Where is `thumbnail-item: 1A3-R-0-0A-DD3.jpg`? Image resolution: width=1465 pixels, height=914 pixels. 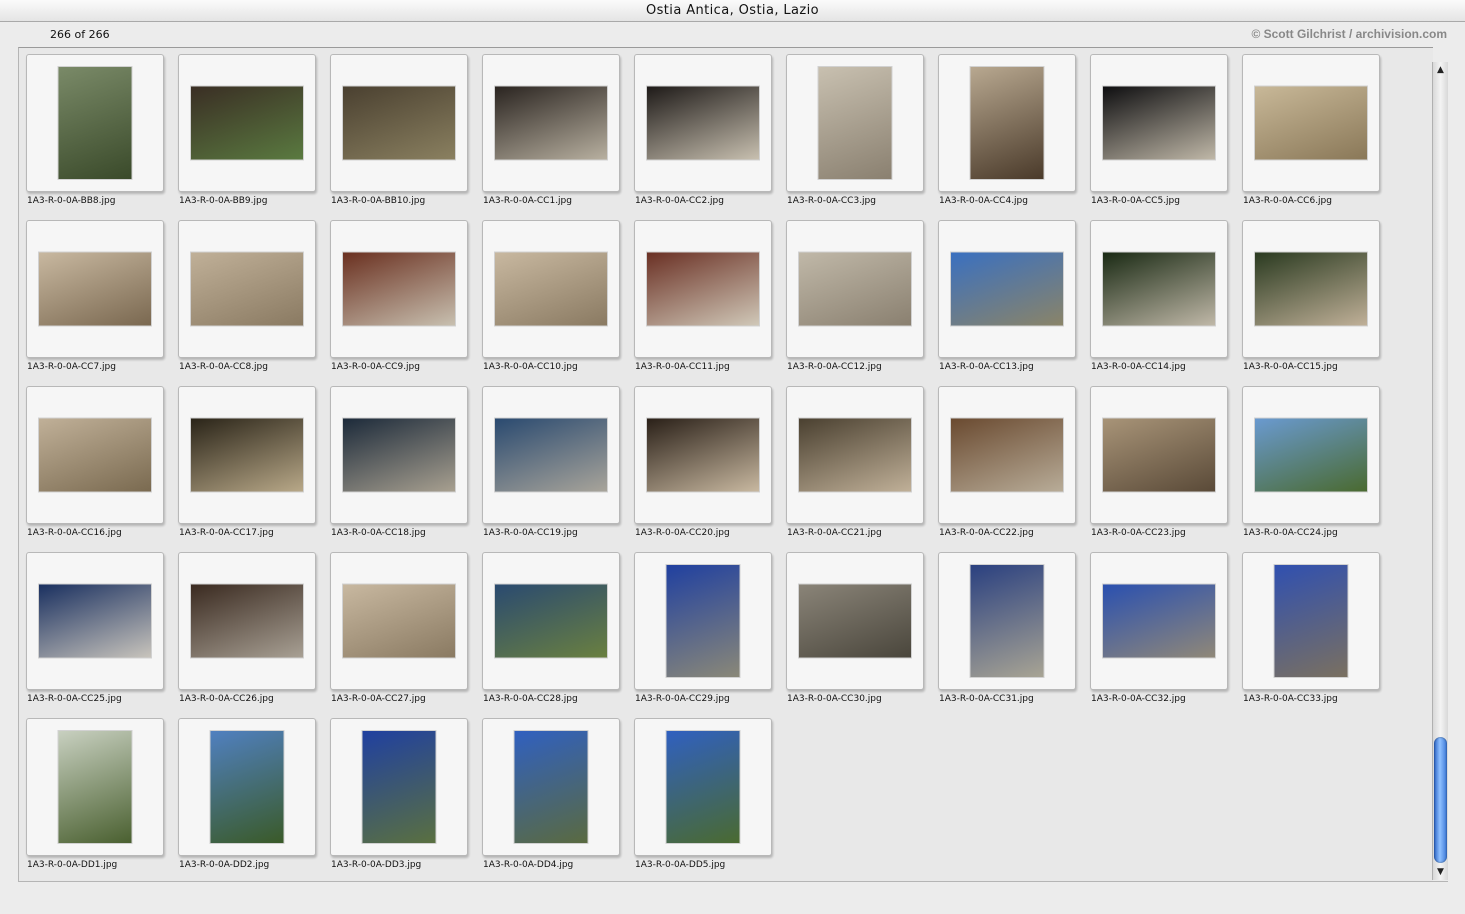
thumbnail-item: 1A3-R-0-0A-DD3.jpg is located at coordinates (400, 798).